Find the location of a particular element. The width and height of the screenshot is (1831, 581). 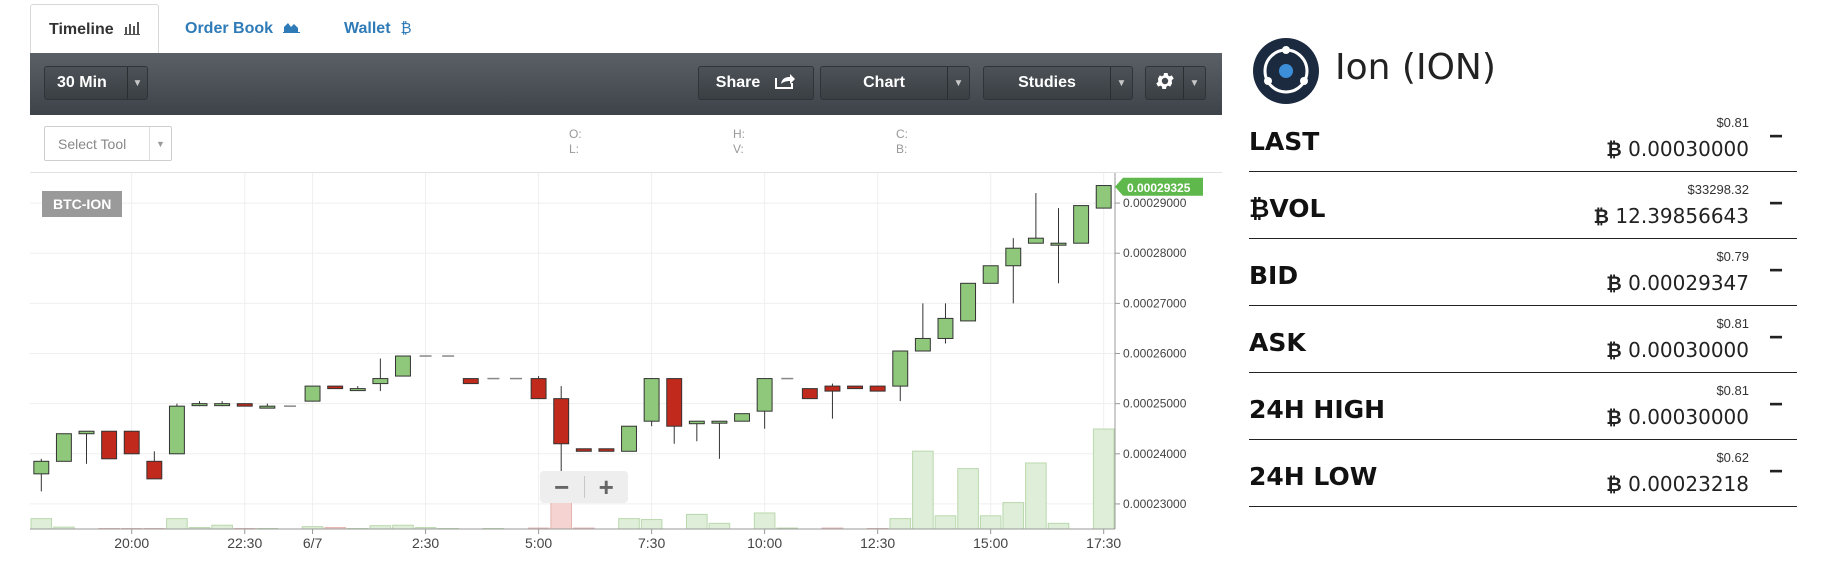

ohlc-open-low: O: L: is located at coordinates (575, 142).